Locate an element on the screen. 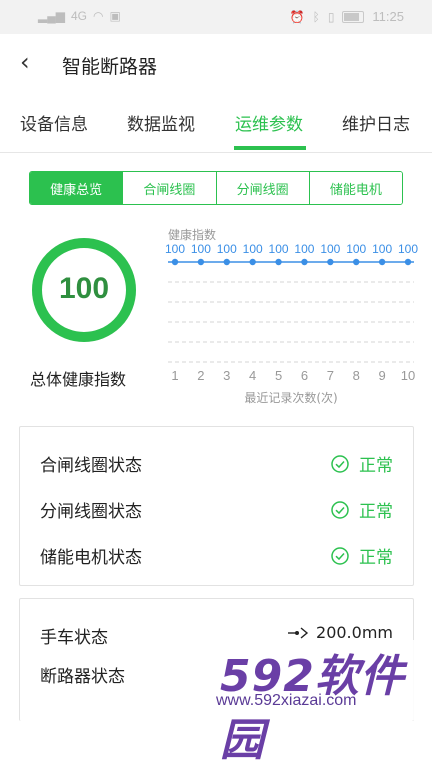 The image size is (432, 768). nfc-icon: ▣ is located at coordinates (115, 16).